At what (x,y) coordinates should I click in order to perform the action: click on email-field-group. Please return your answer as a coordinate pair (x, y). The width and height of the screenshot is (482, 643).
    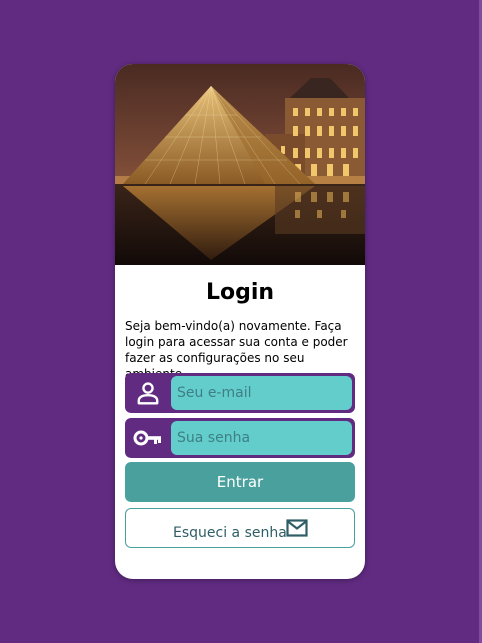
    Looking at the image, I should click on (240, 393).